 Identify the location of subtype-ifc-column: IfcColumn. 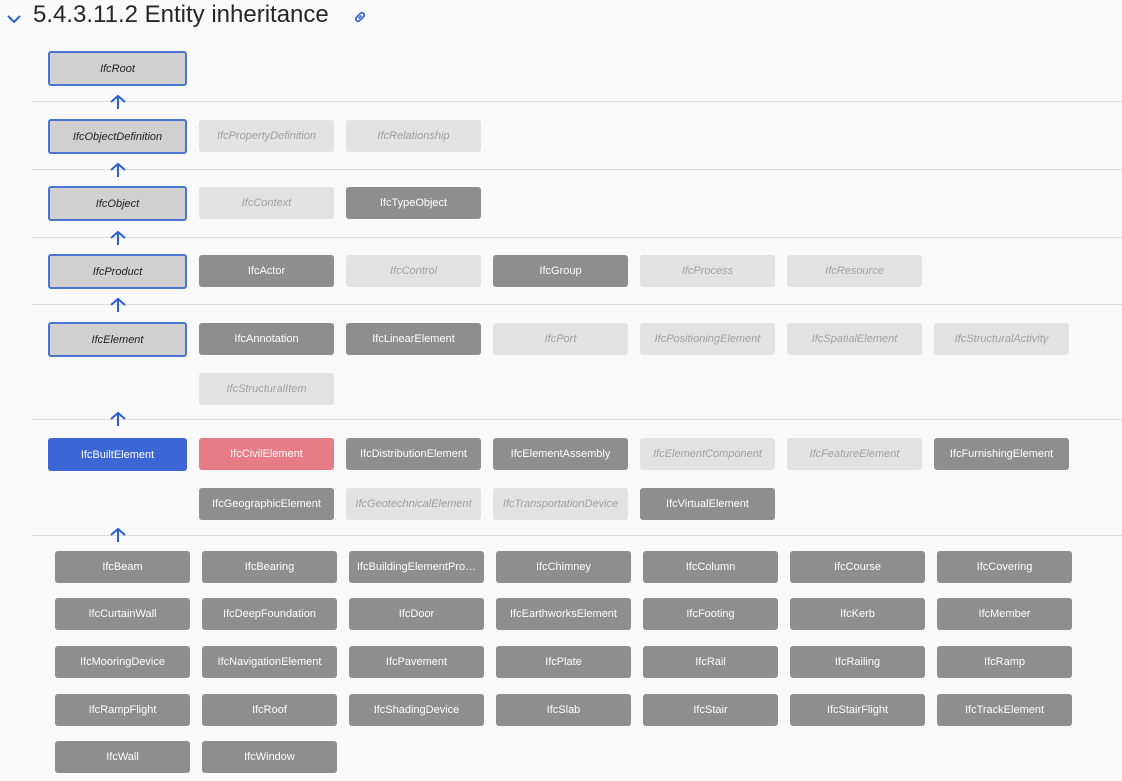
(710, 567).